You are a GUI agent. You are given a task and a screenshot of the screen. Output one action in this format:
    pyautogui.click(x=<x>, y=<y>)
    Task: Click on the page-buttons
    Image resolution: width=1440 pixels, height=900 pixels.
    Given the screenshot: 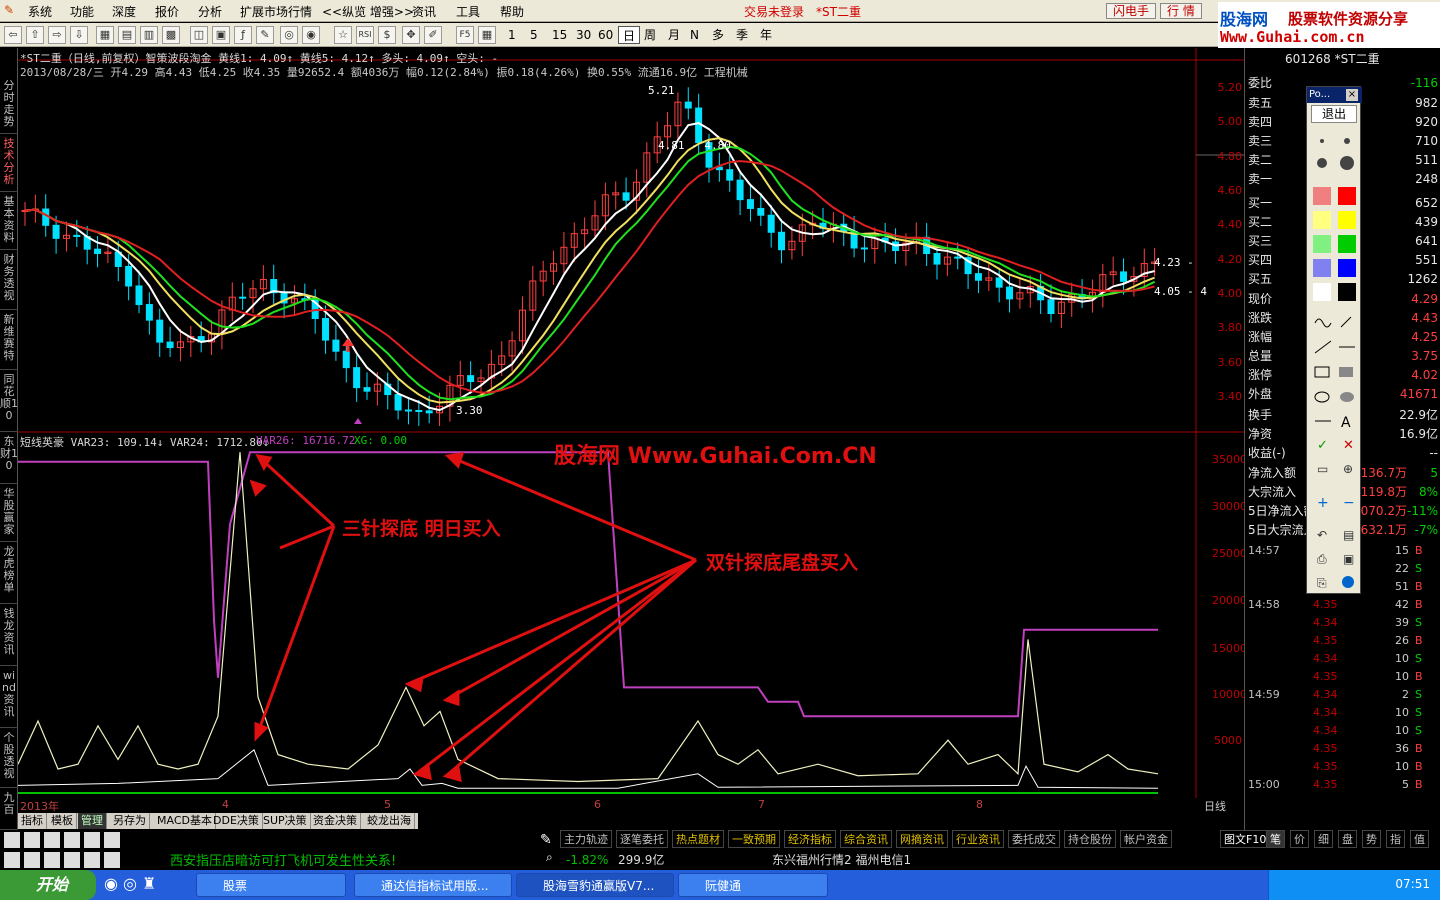 What is the action you would take?
    pyautogui.click(x=80, y=850)
    